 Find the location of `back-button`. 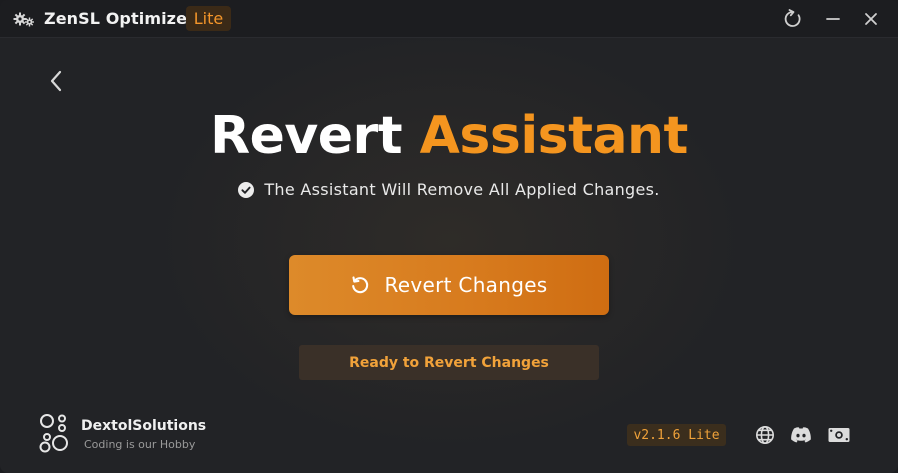

back-button is located at coordinates (56, 81).